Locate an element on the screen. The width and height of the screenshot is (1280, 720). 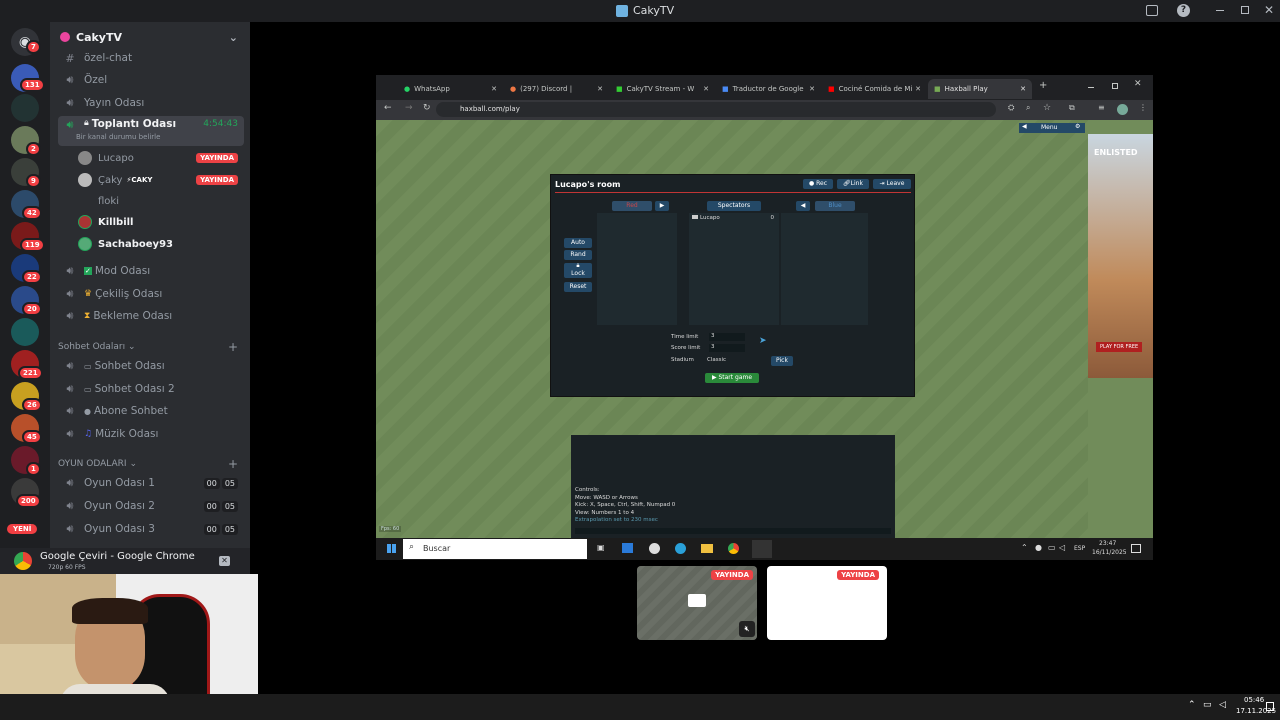
tab-discord: ● (297) Discord | ✕ is located at coordinates (556, 89).